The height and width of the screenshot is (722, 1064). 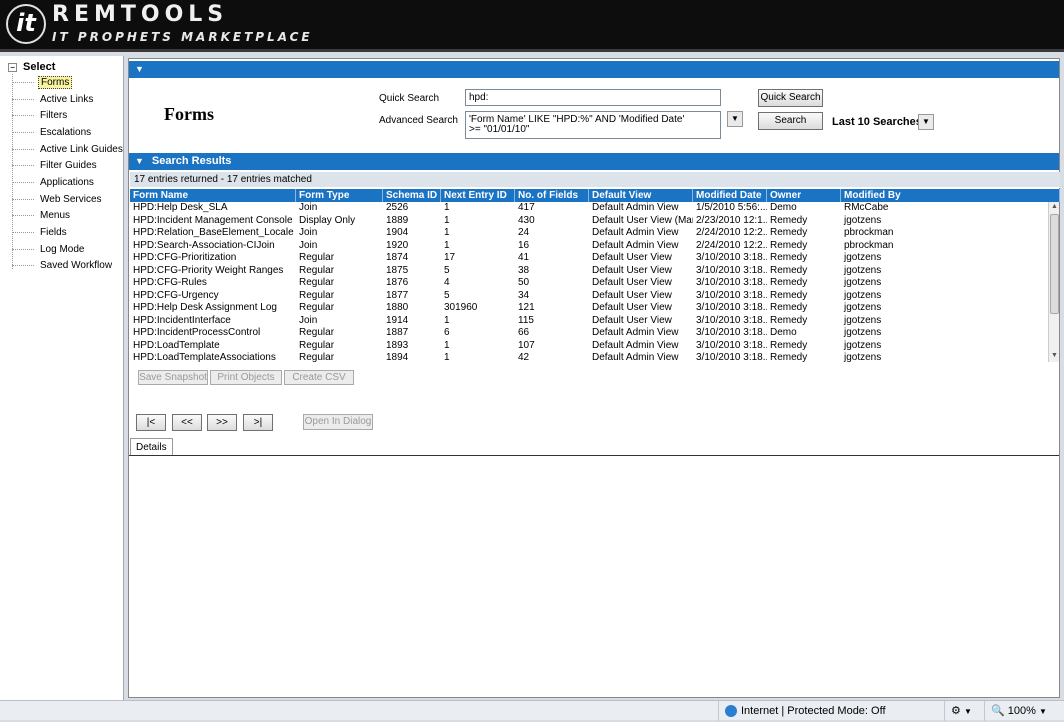 I want to click on print-objects-button: Print Objects, so click(x=246, y=377).